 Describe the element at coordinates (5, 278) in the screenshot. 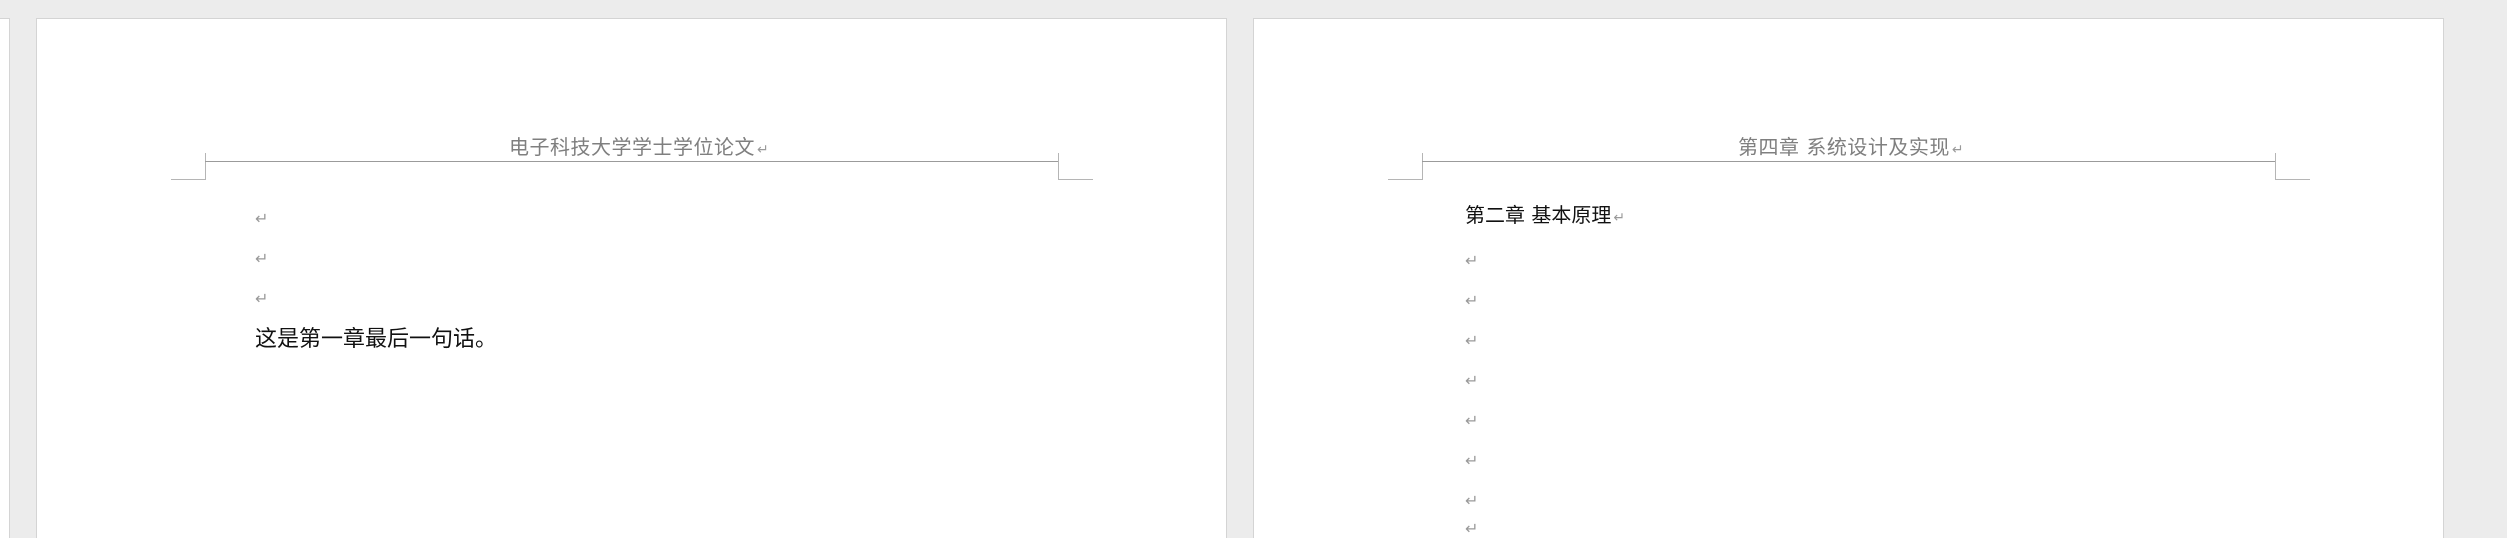

I see `previous-page-edge` at that location.